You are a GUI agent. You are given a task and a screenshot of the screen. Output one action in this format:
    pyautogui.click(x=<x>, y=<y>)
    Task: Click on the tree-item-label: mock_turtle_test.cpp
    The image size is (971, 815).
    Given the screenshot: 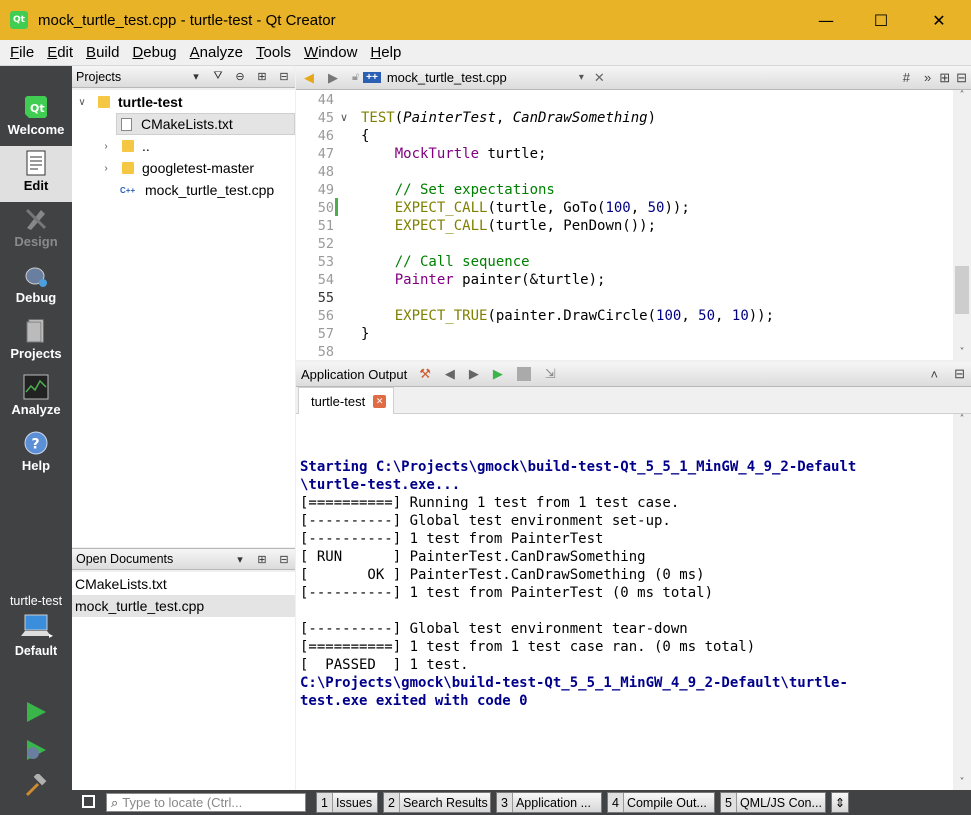 What is the action you would take?
    pyautogui.click(x=210, y=190)
    